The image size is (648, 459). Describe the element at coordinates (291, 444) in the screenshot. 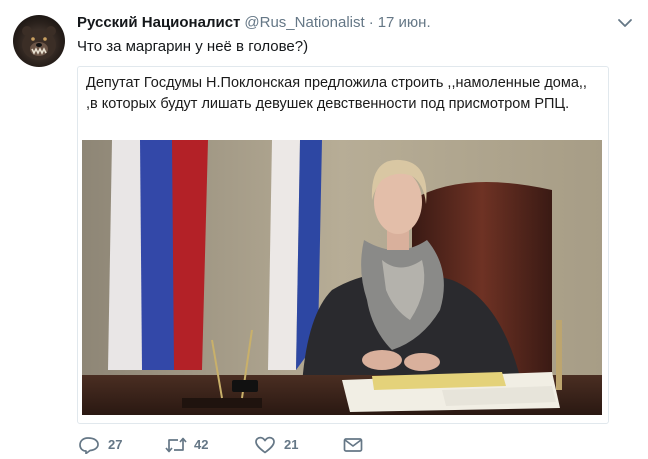

I see `like-count: 21` at that location.